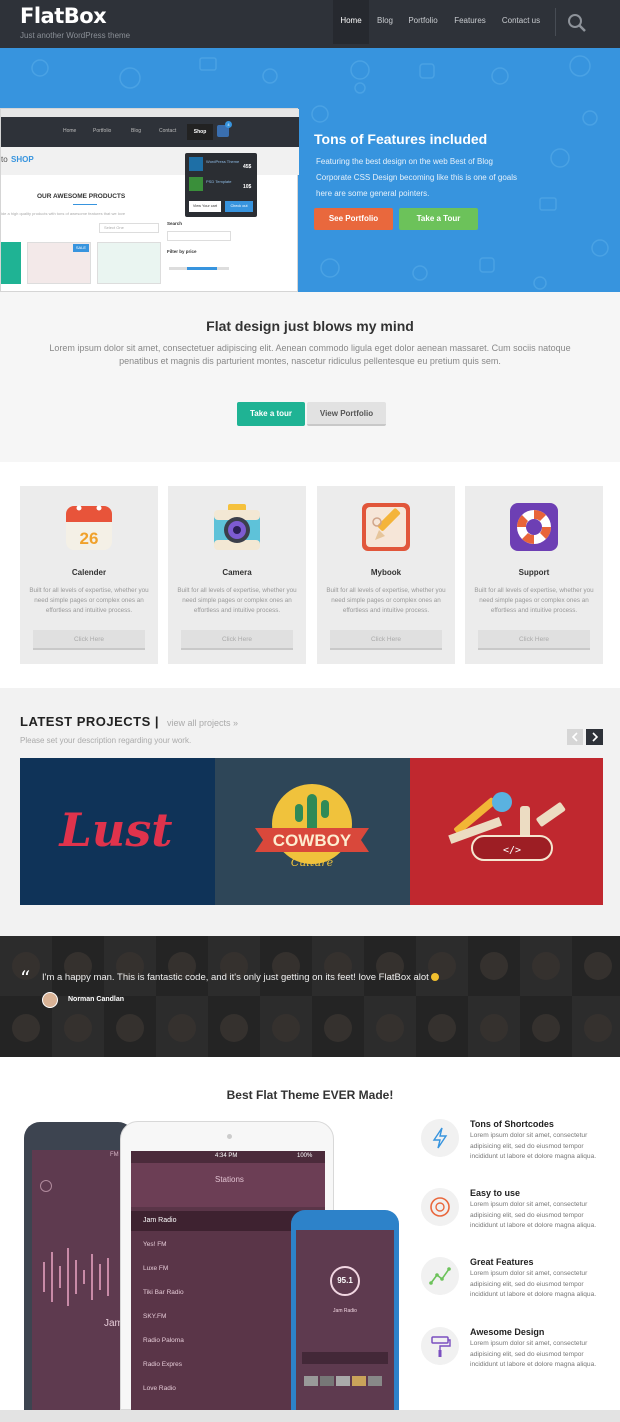 The width and height of the screenshot is (620, 1422). What do you see at coordinates (89, 572) in the screenshot?
I see `feature-title: Calender` at bounding box center [89, 572].